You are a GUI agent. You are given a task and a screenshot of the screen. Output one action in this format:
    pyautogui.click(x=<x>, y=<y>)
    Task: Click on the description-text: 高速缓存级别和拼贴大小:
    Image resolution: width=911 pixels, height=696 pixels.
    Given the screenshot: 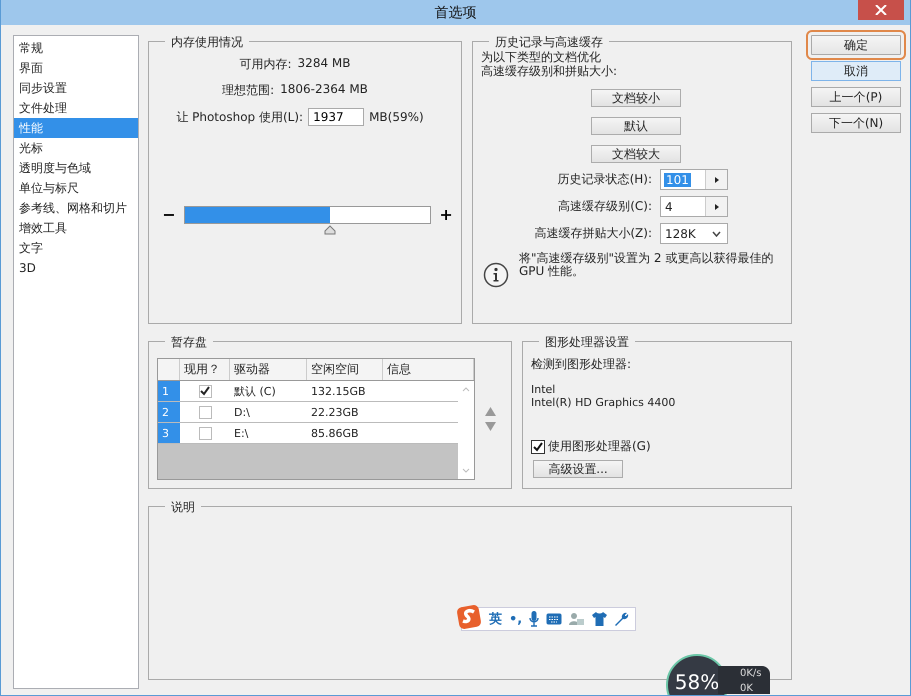 What is the action you would take?
    pyautogui.click(x=549, y=71)
    